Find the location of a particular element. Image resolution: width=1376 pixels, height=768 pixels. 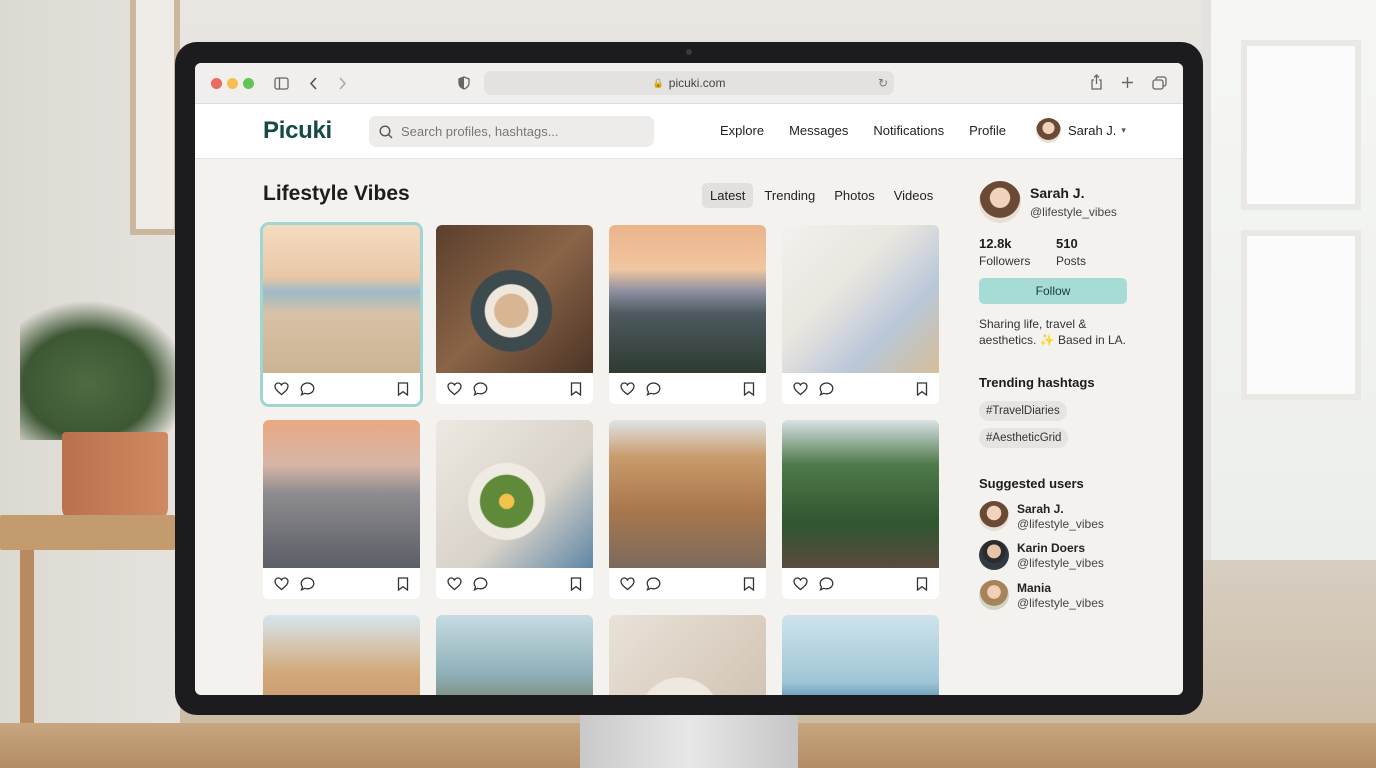

city-skyline-photo is located at coordinates (341, 494).